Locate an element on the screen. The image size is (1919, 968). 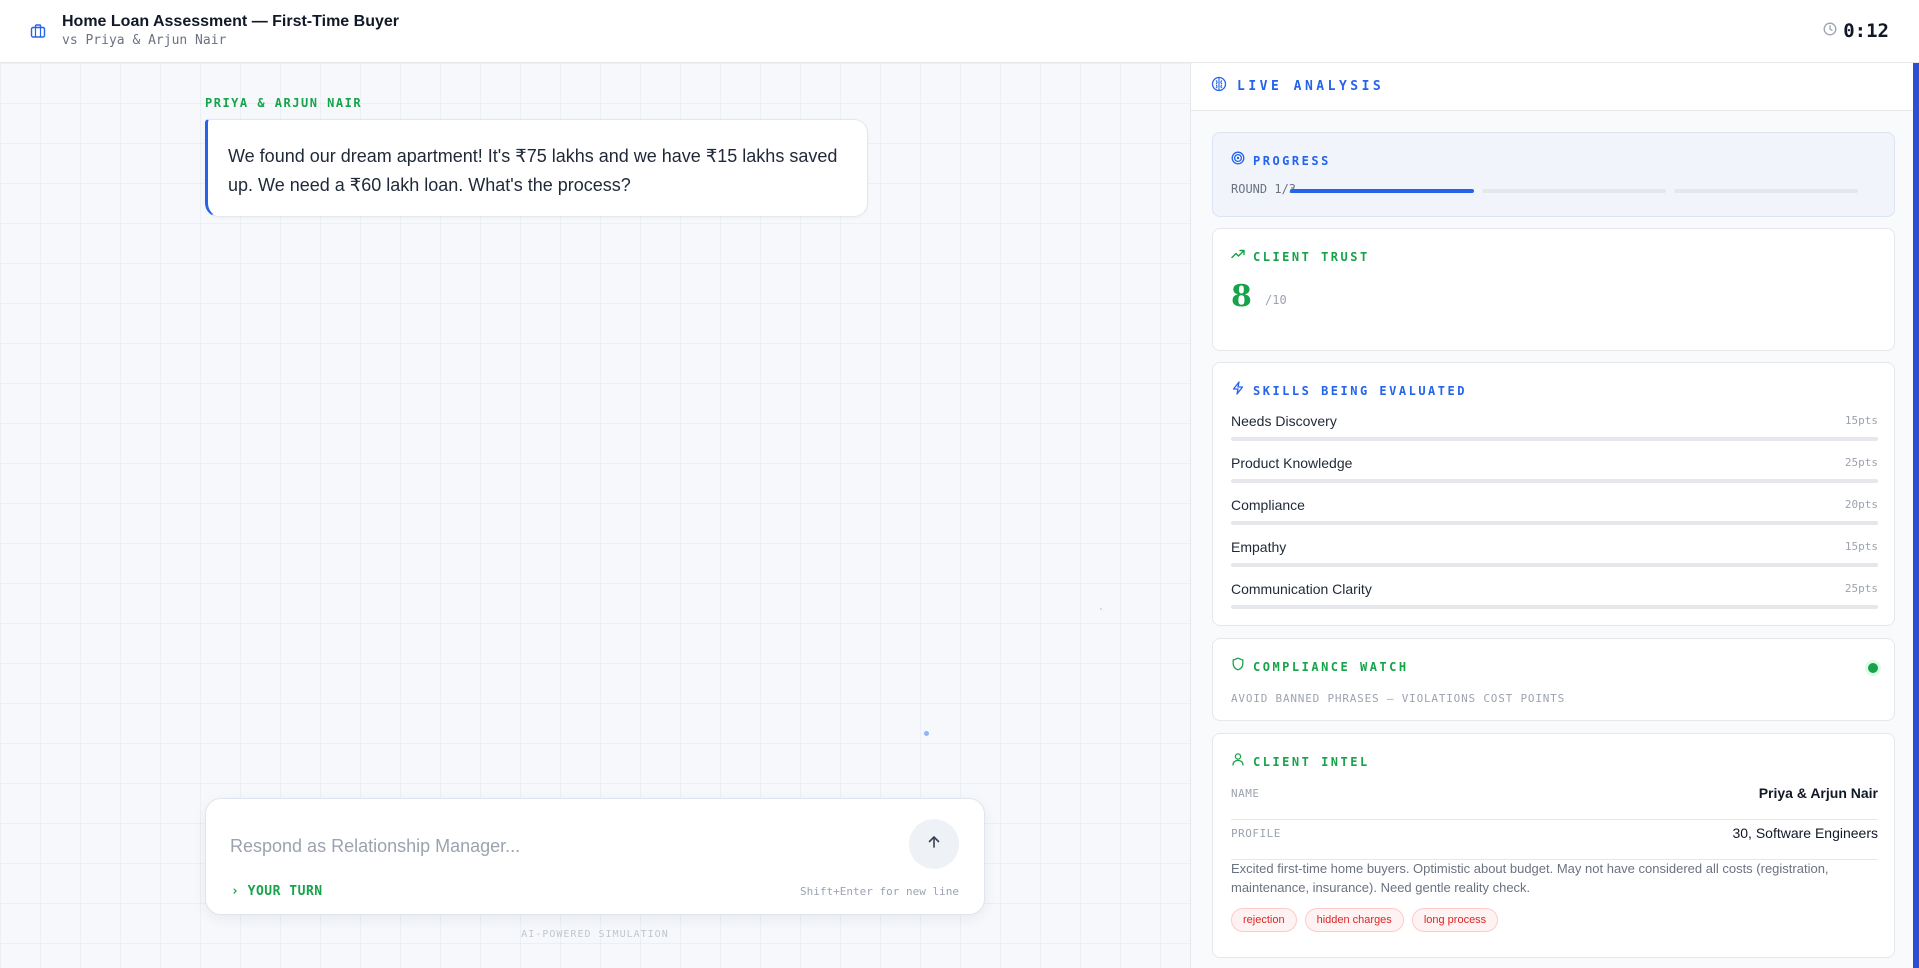
live-analysis-header: LIVE ANALYSIS is located at coordinates (1552, 87).